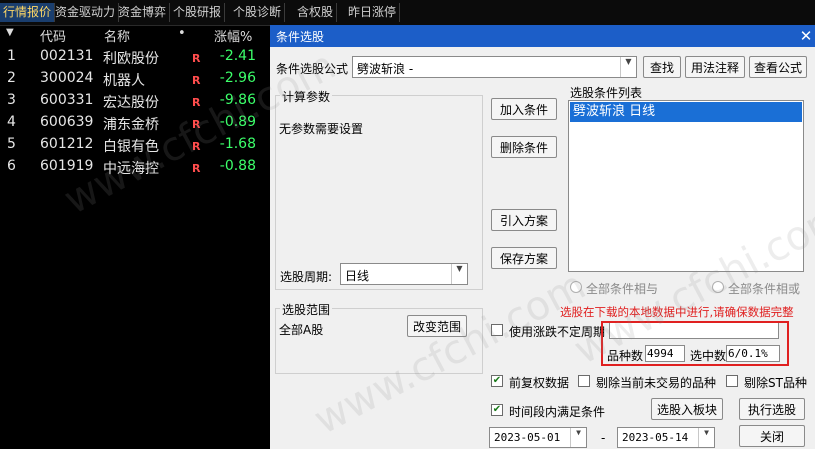 The image size is (815, 449). Describe the element at coordinates (11, 122) in the screenshot. I see `row-number: 4` at that location.